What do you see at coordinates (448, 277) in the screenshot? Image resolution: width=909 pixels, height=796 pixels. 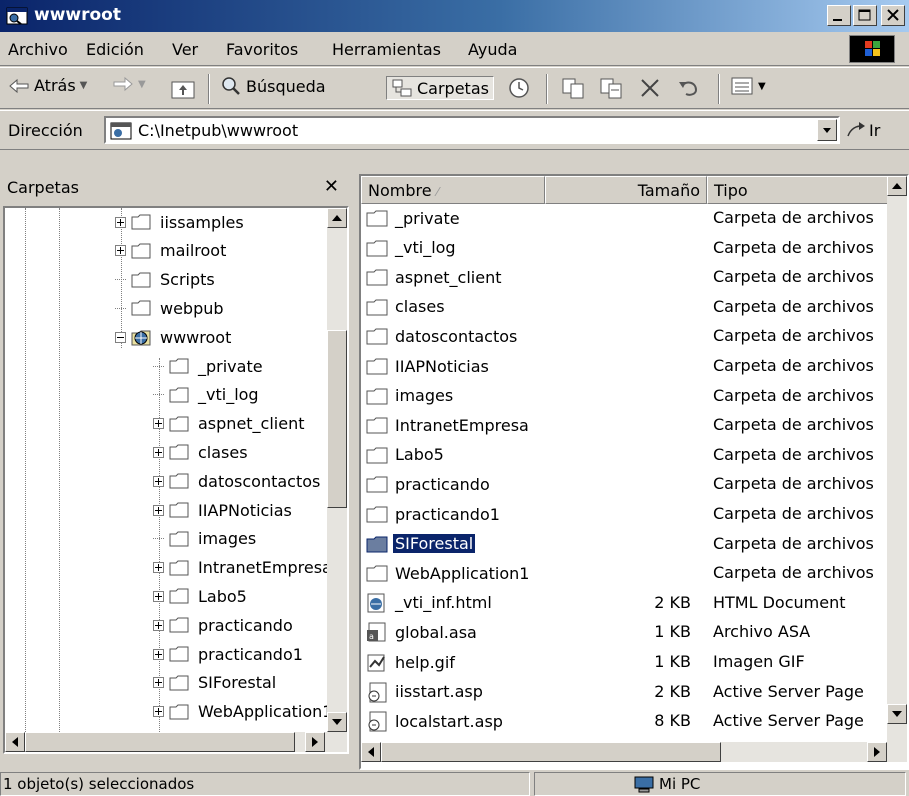 I see `file-name: aspnet_client` at bounding box center [448, 277].